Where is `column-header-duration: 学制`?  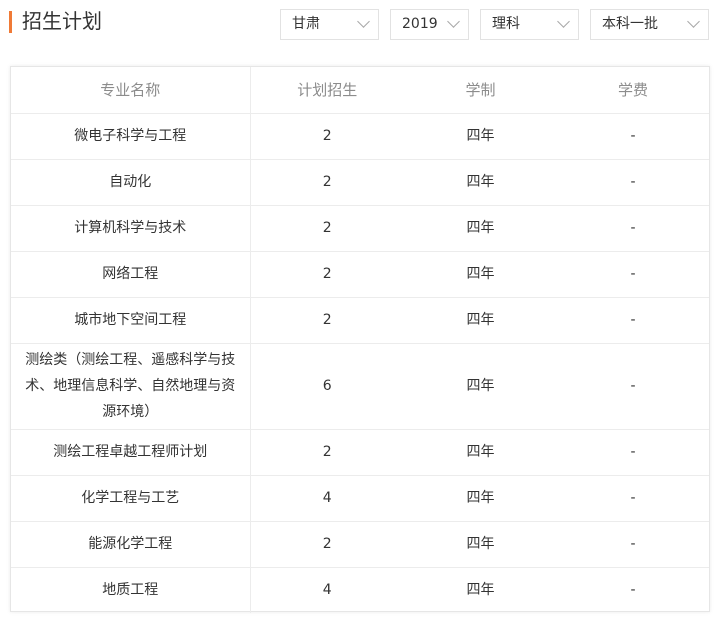 column-header-duration: 学制 is located at coordinates (480, 90).